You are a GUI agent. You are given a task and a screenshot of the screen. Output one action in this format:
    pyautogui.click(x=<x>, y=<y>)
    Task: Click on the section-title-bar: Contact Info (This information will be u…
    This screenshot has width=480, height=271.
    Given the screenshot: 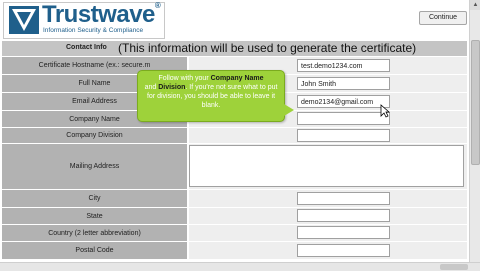 What is the action you would take?
    pyautogui.click(x=234, y=48)
    